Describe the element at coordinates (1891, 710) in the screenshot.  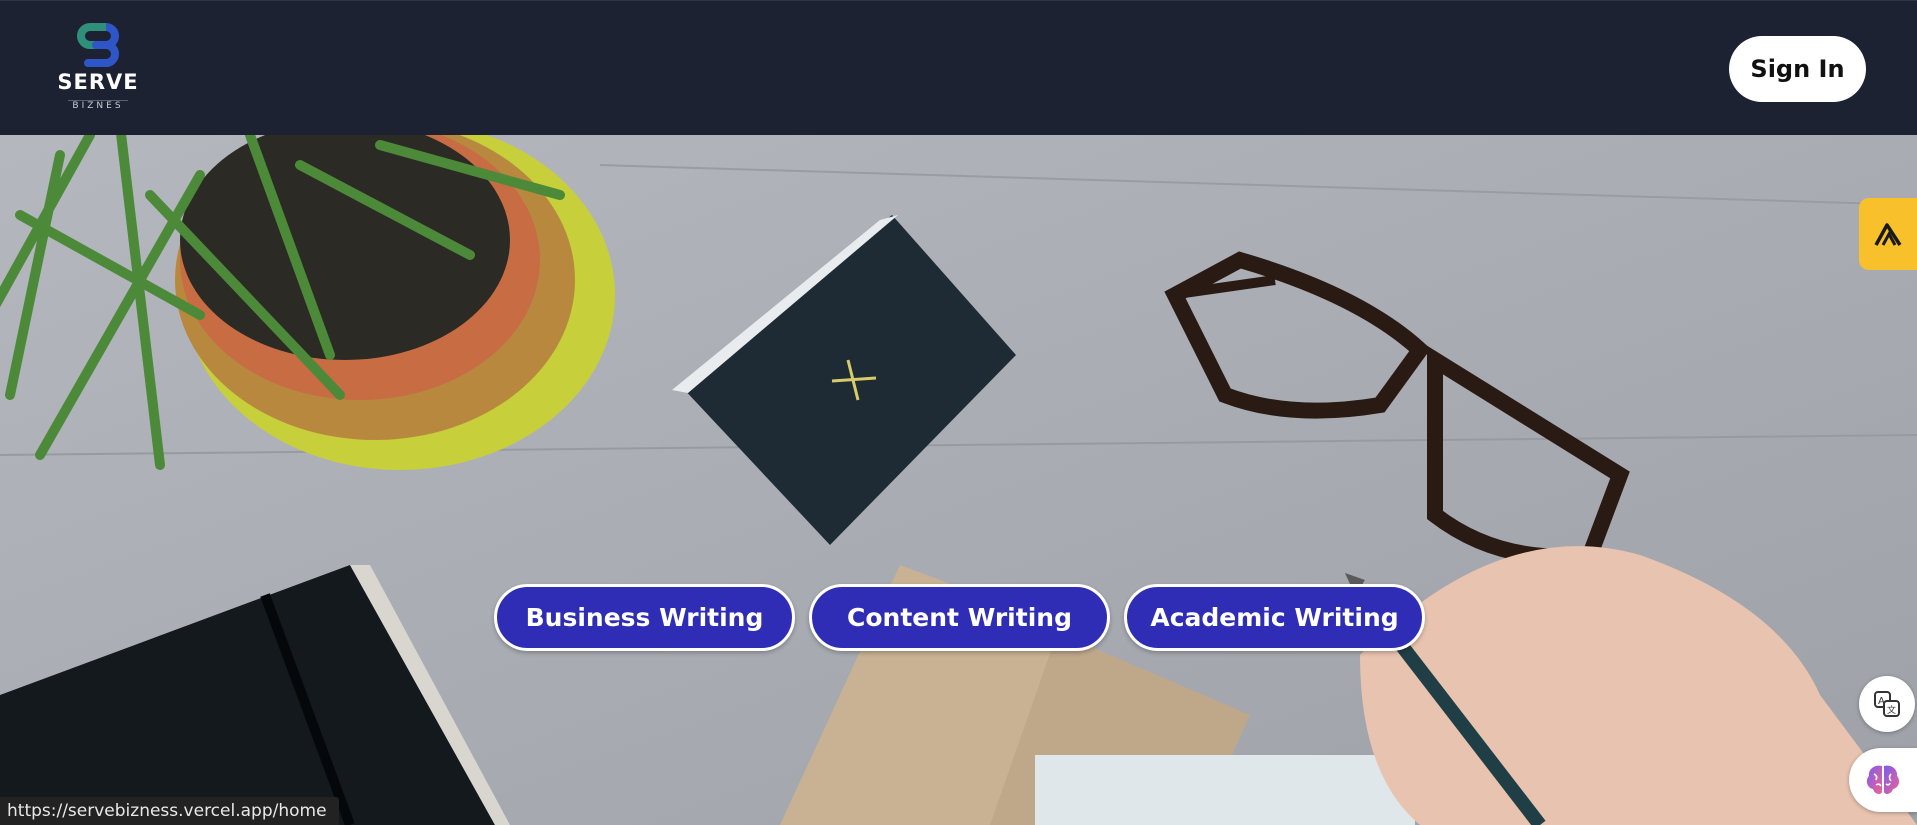
I see `svg-text: 文` at that location.